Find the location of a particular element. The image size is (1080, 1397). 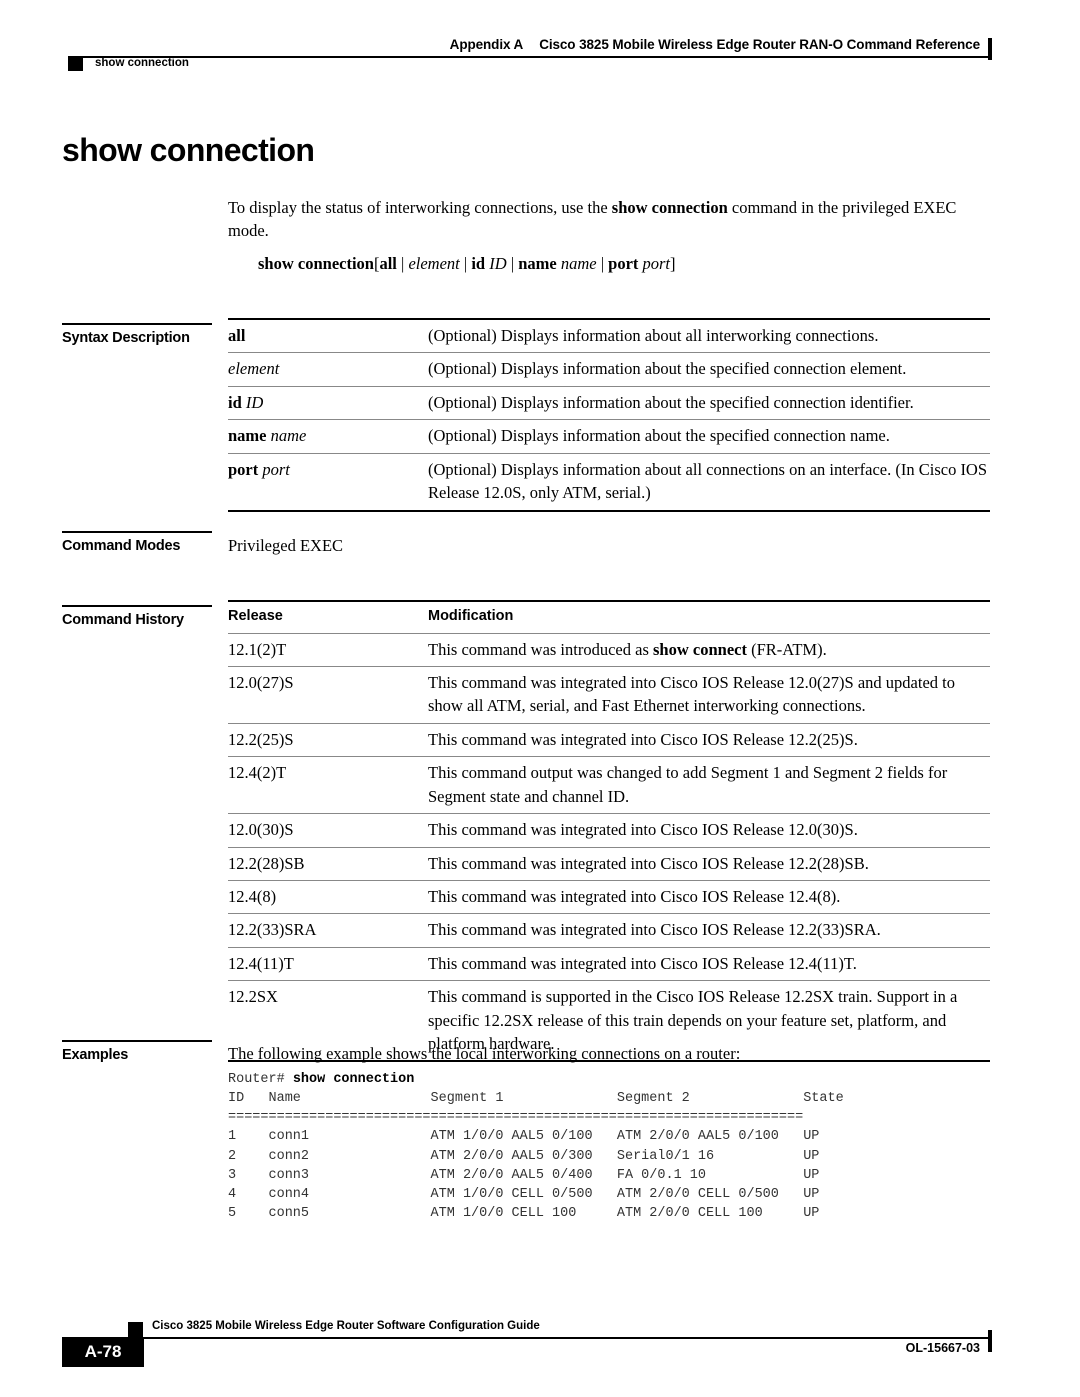

release-cell: 12.4(11)T is located at coordinates (328, 963).